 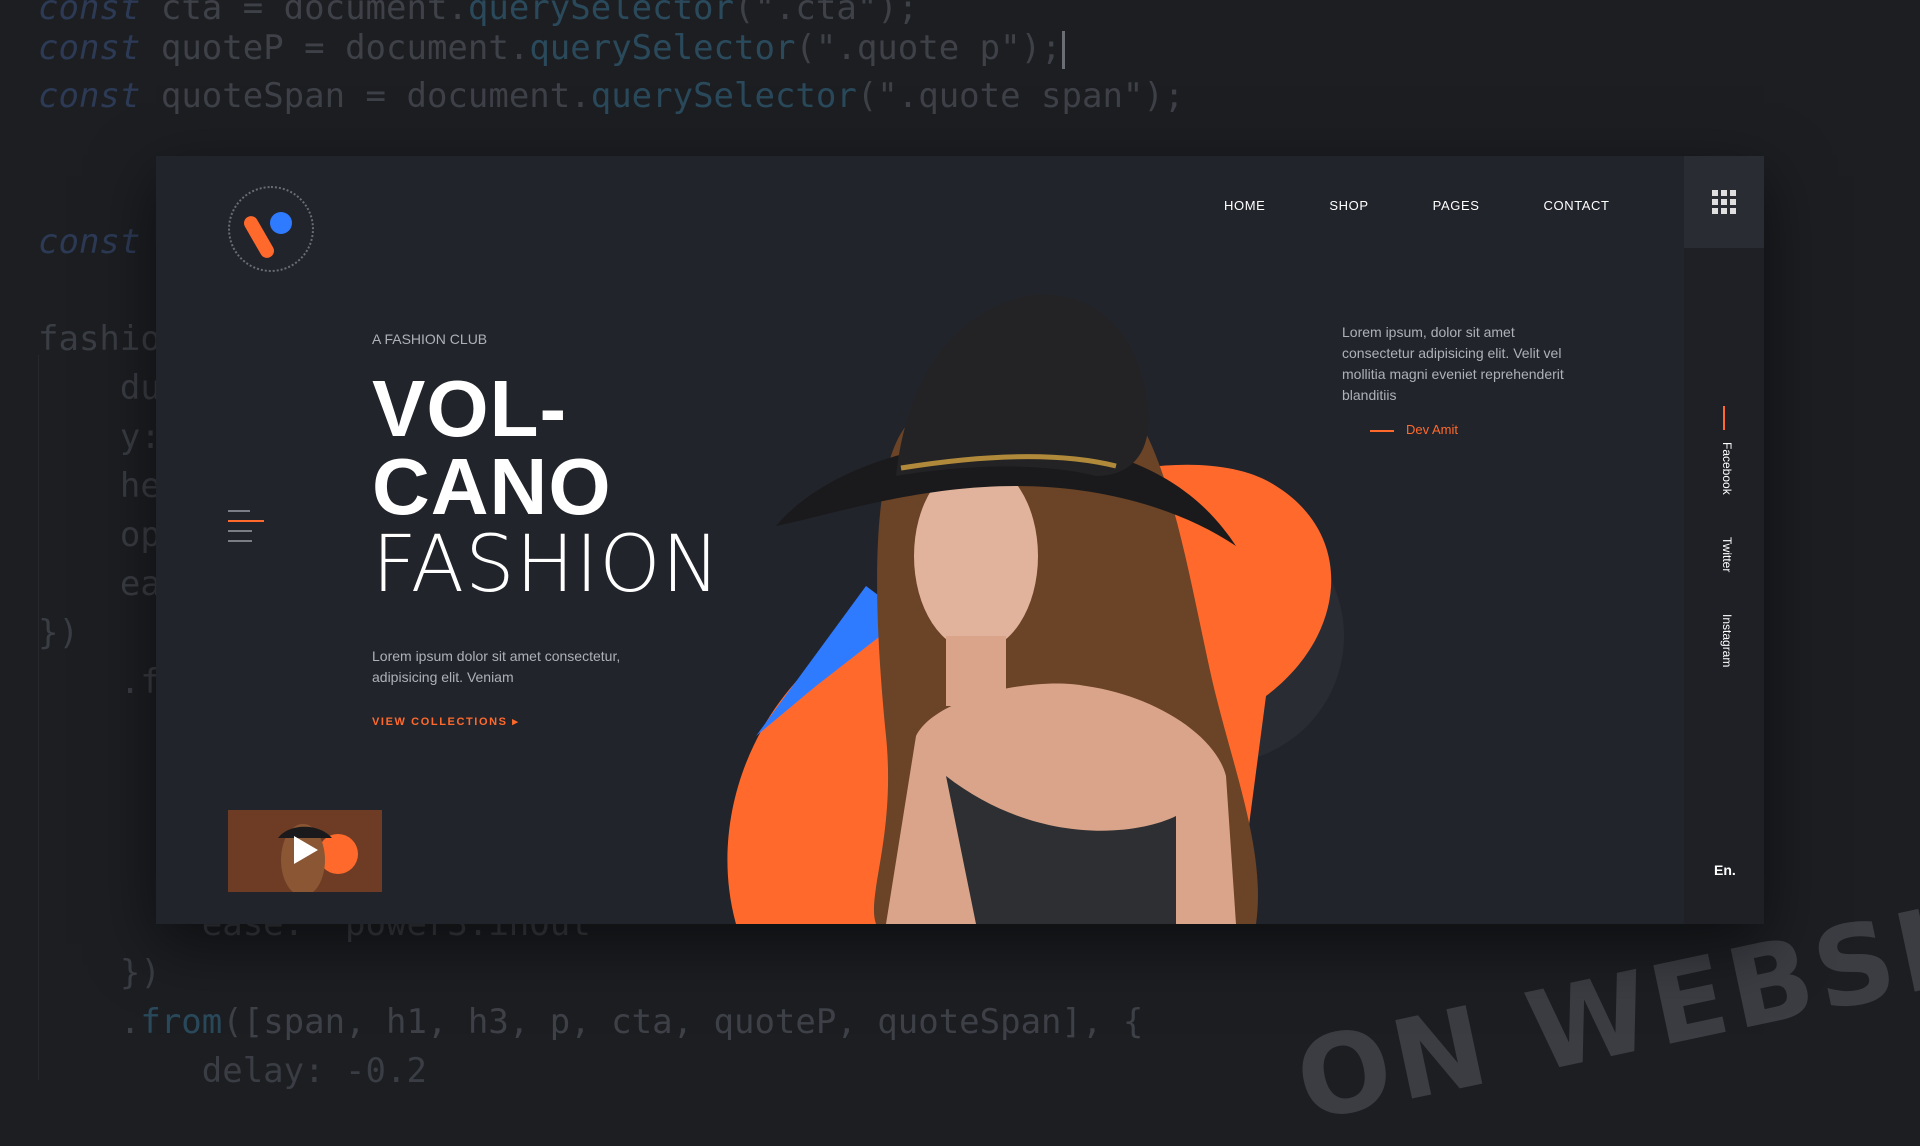 I want to click on grid-icon, so click(x=1724, y=202).